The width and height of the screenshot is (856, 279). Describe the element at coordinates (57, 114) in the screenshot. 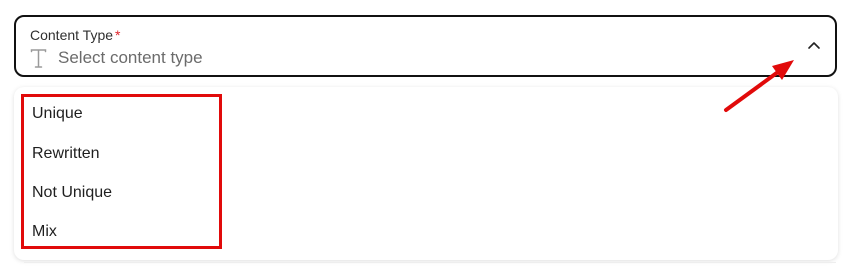

I see `option-unique: Unique` at that location.